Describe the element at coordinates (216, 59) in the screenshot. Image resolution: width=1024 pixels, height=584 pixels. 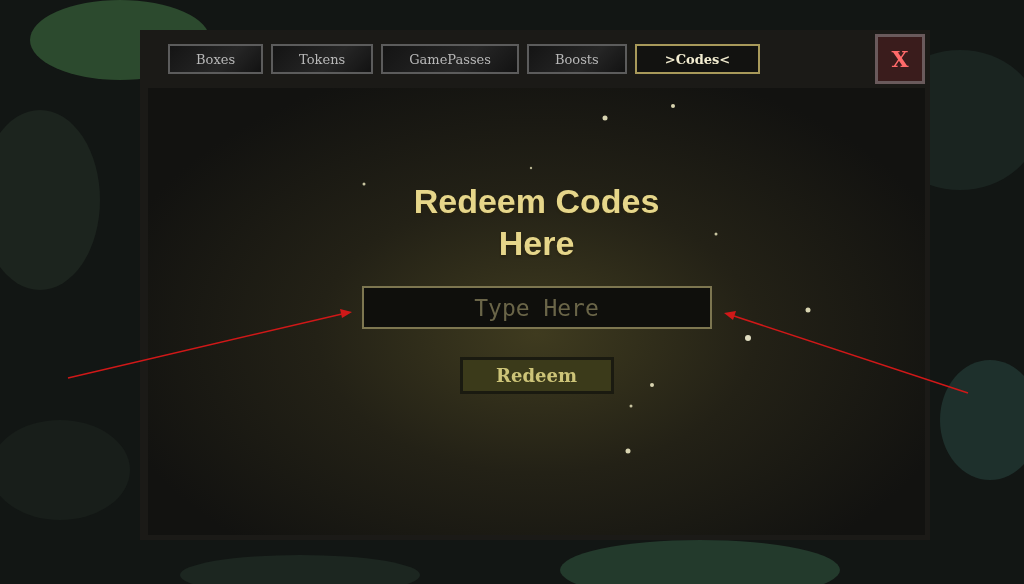
I see `tab: Boxes` at that location.